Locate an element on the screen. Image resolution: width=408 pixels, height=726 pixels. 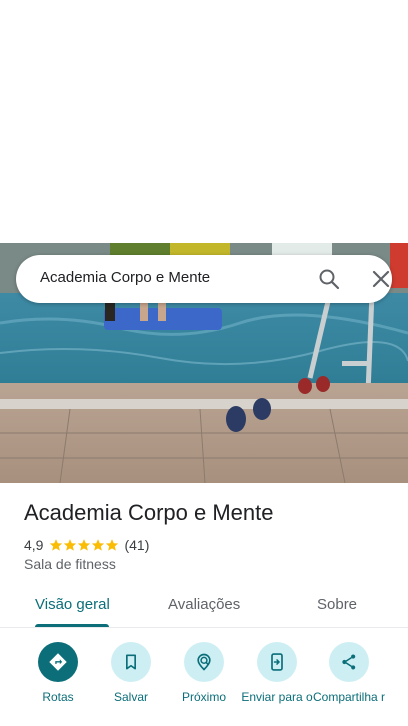
tab-overview: Visão geral is located at coordinates (72, 604).